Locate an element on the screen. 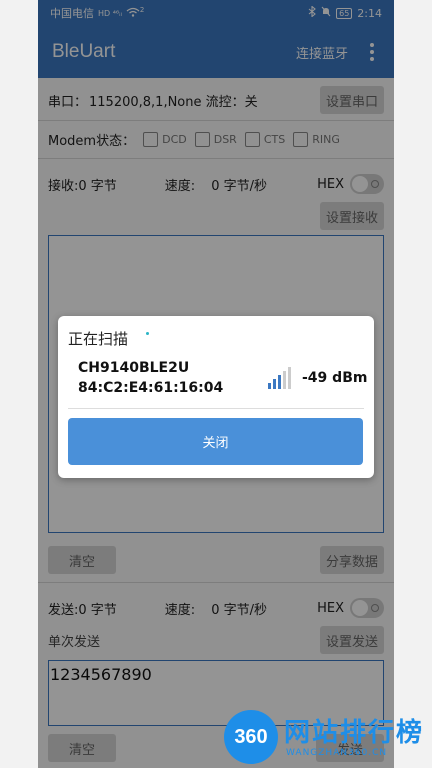 The image size is (432, 768). watermark: 360 网站排行榜 WANGZHAN360.CN is located at coordinates (326, 737).